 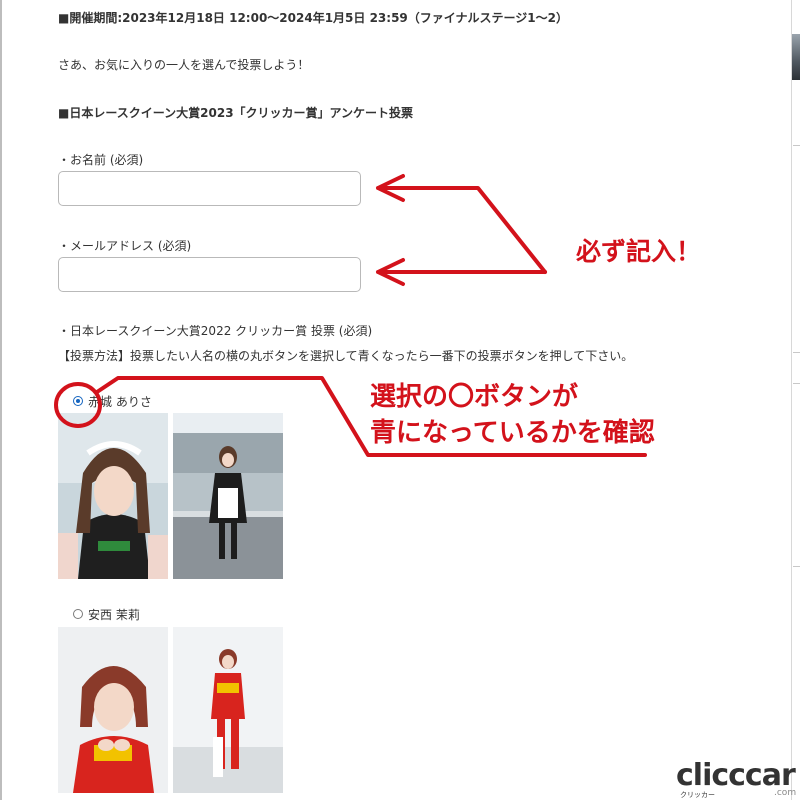 I want to click on required-note: 必ず記入！, so click(x=639, y=251).